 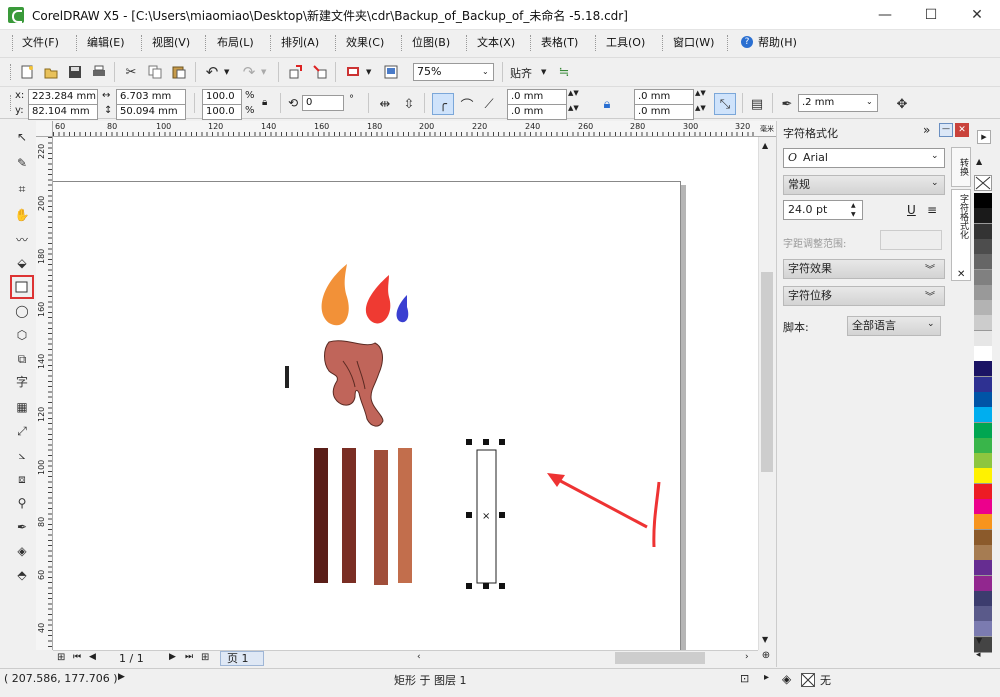 I want to click on menu-view: 视图(V), so click(x=171, y=43).